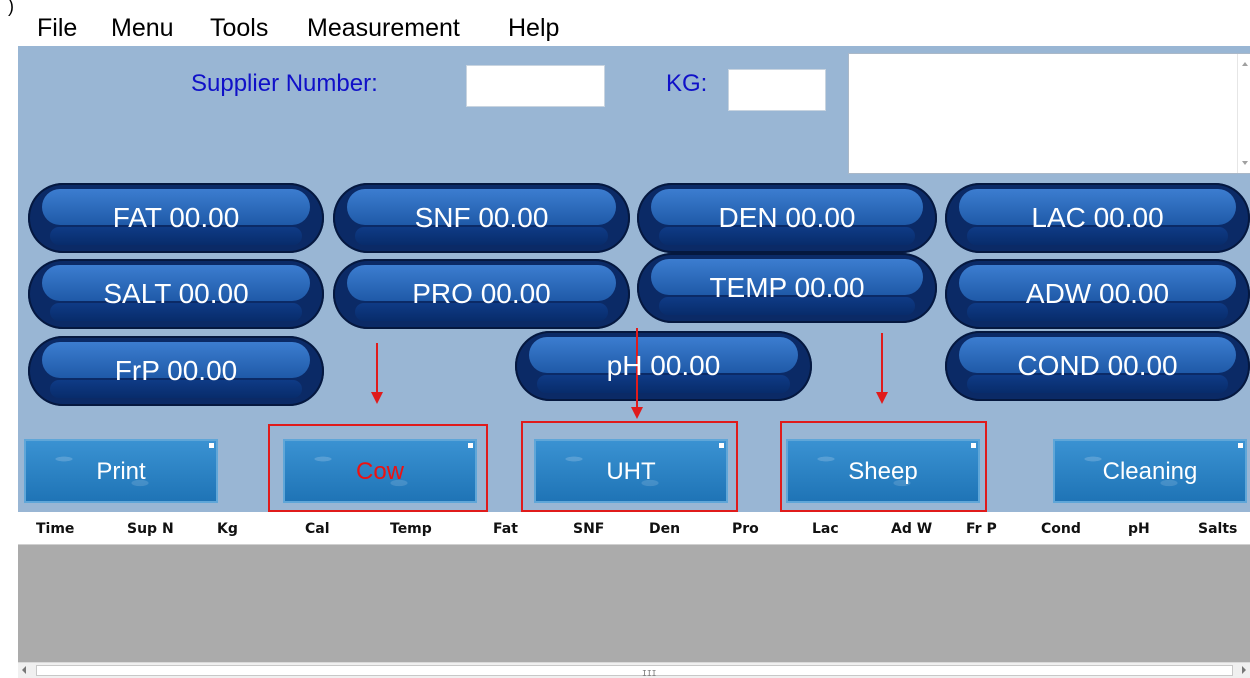 The width and height of the screenshot is (1250, 678). Describe the element at coordinates (57, 28) in the screenshot. I see `menu-file: File` at that location.